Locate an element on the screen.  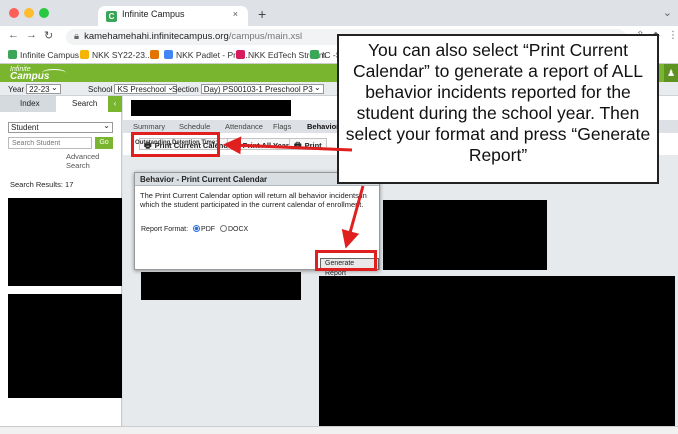
arrow-to-generate-report is located at coordinates (353, 217).